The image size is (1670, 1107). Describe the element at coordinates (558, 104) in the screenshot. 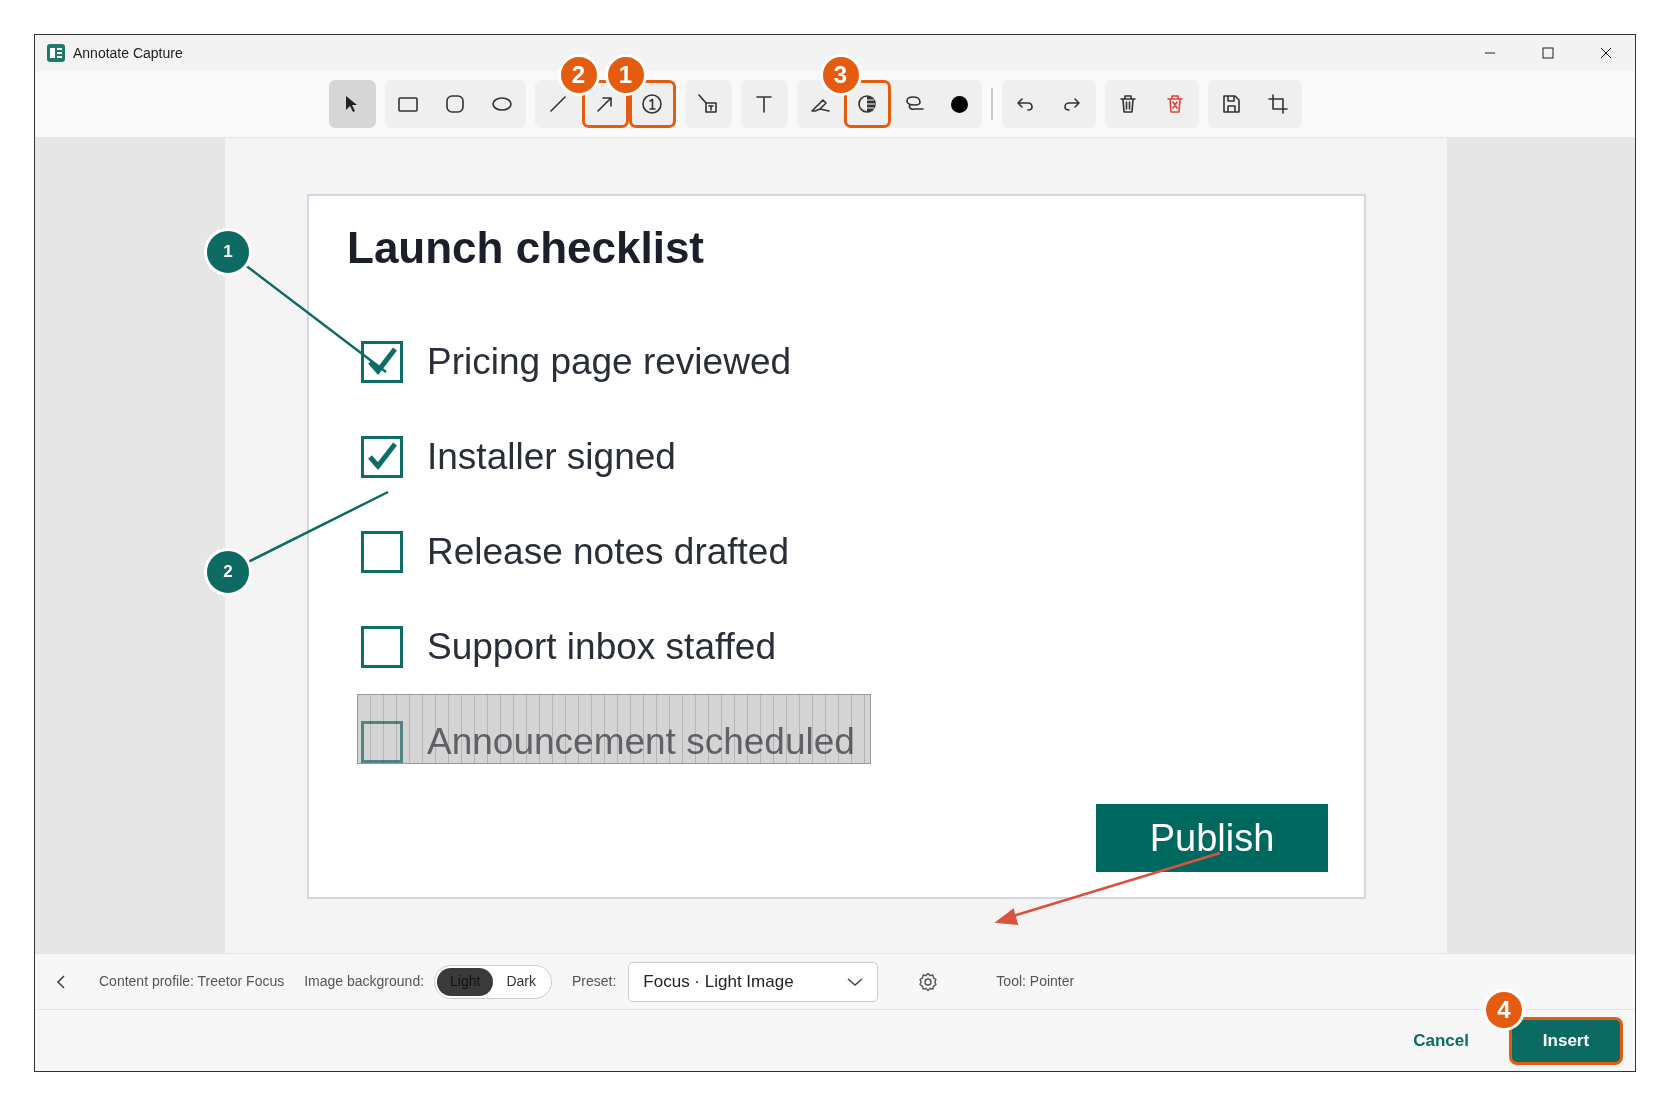

I see `line-icon` at that location.